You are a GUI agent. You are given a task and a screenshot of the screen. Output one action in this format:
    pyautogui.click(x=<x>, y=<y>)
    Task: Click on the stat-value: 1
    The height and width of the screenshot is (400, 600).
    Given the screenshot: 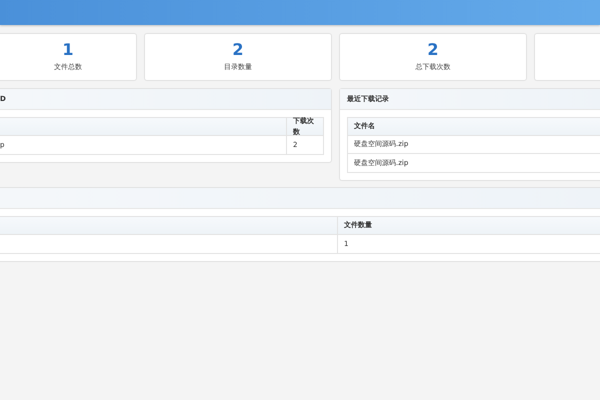 What is the action you would take?
    pyautogui.click(x=68, y=50)
    